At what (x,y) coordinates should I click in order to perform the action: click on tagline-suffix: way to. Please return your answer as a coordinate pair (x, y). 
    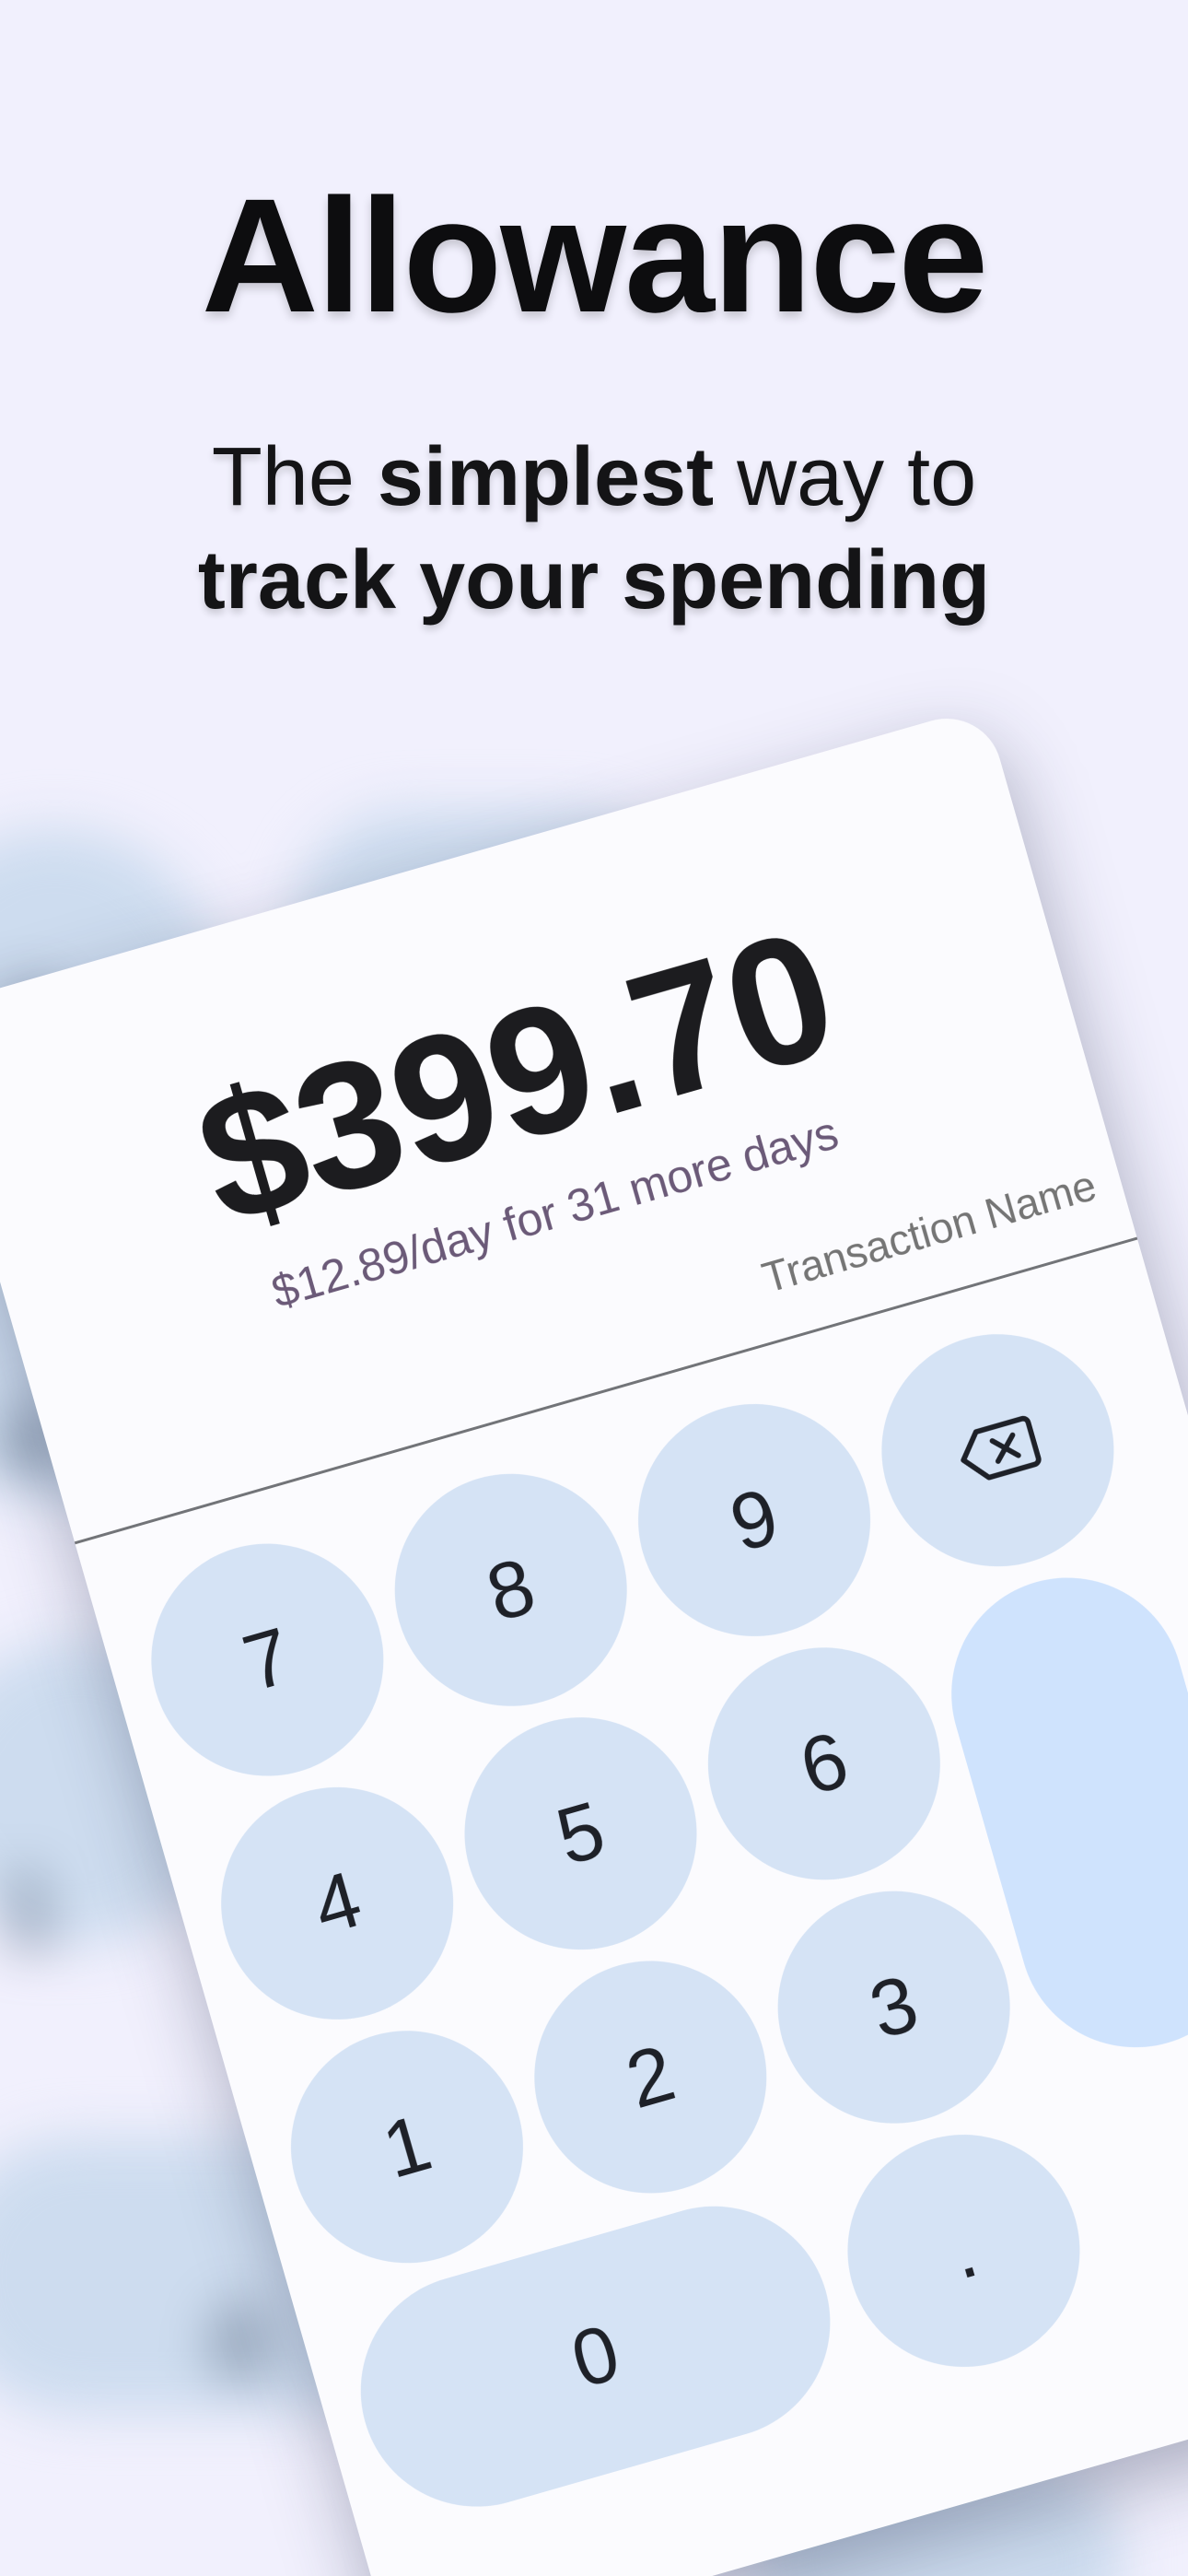
    Looking at the image, I should click on (845, 477).